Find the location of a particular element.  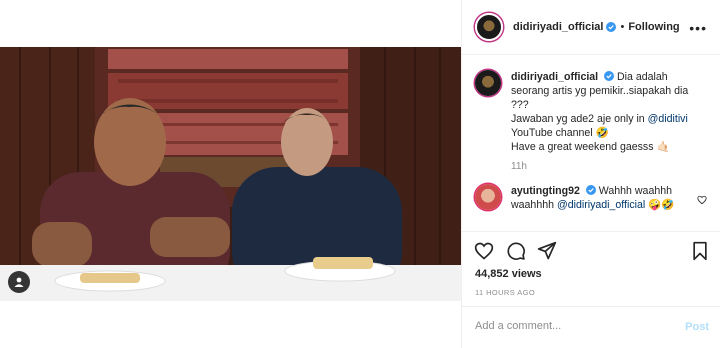

commenter-avatar is located at coordinates (488, 197).